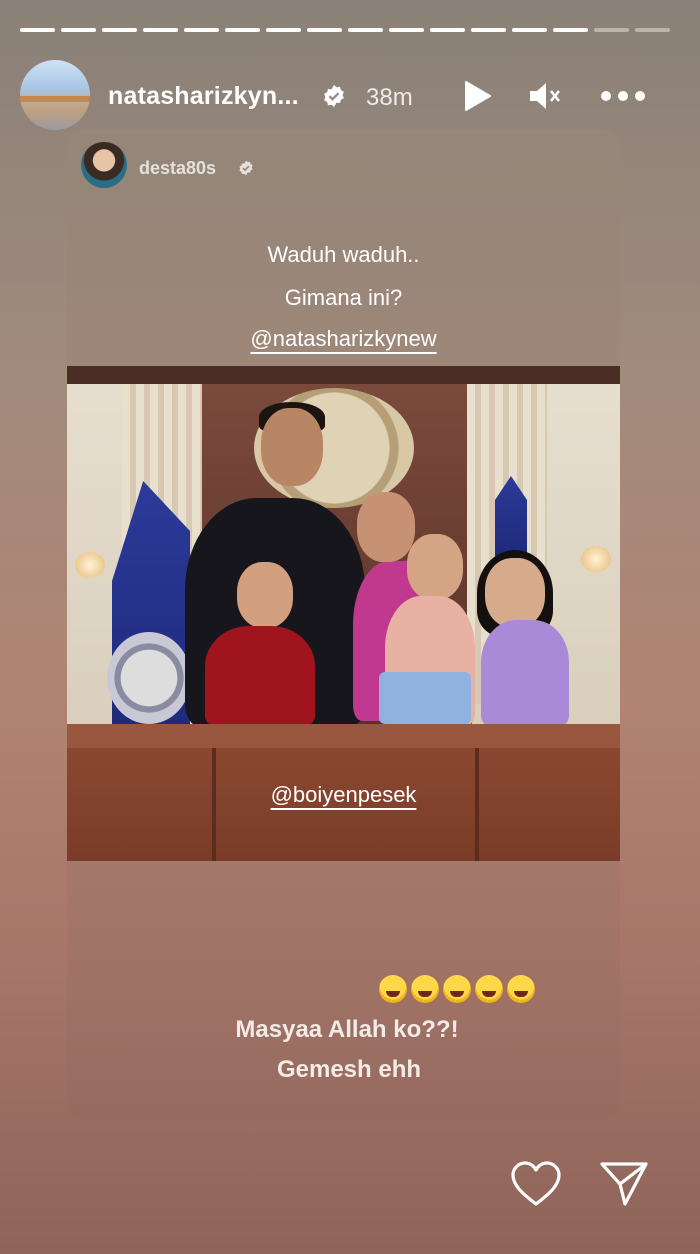 The image size is (700, 1254). I want to click on story-progress-bar, so click(345, 30).